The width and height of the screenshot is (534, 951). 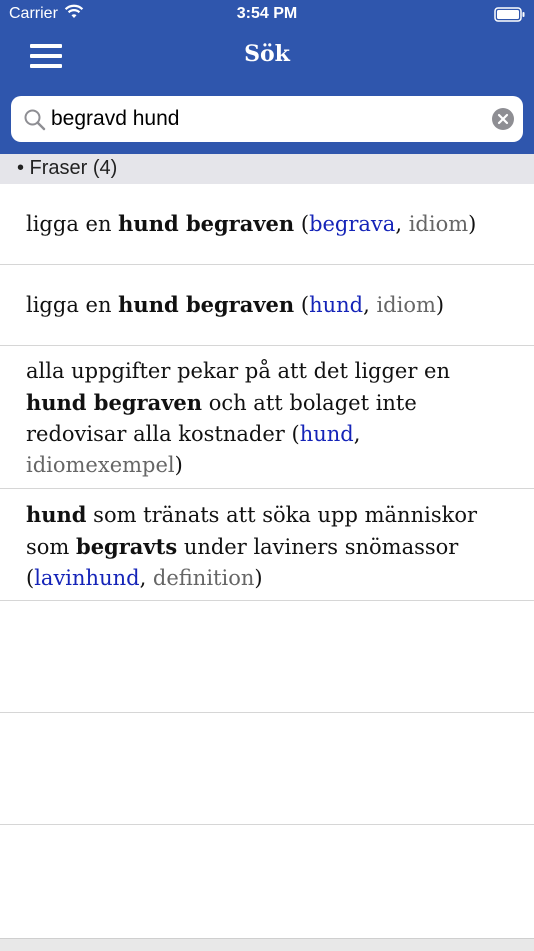 I want to click on search-input, so click(x=266, y=119).